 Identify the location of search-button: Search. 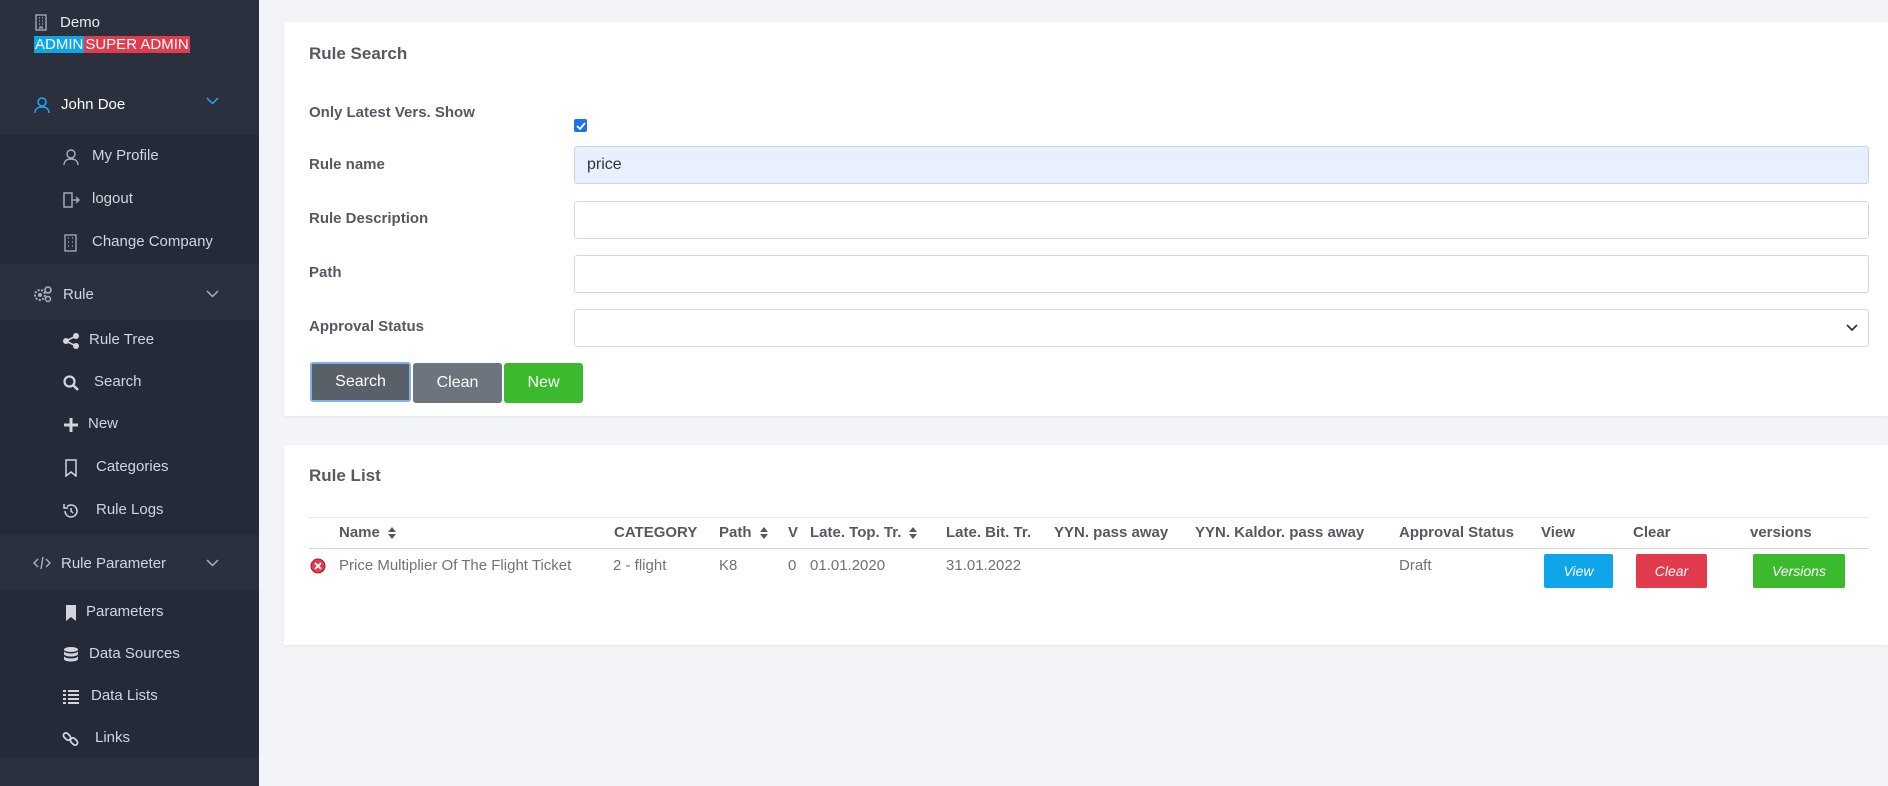
(360, 382).